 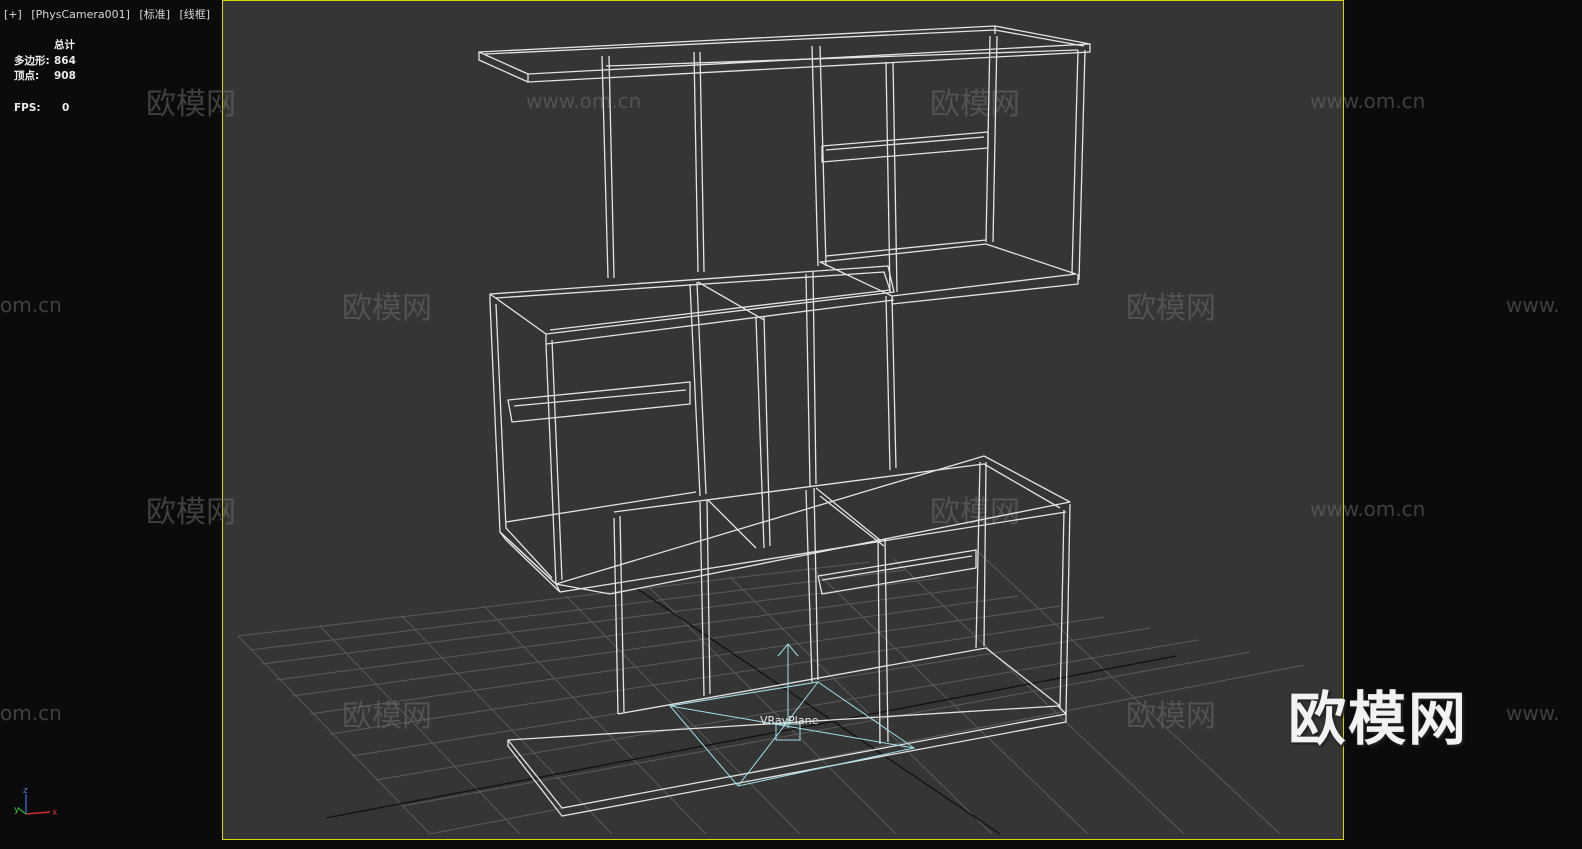 I want to click on viewport-plus-menu: [+], so click(x=13, y=14).